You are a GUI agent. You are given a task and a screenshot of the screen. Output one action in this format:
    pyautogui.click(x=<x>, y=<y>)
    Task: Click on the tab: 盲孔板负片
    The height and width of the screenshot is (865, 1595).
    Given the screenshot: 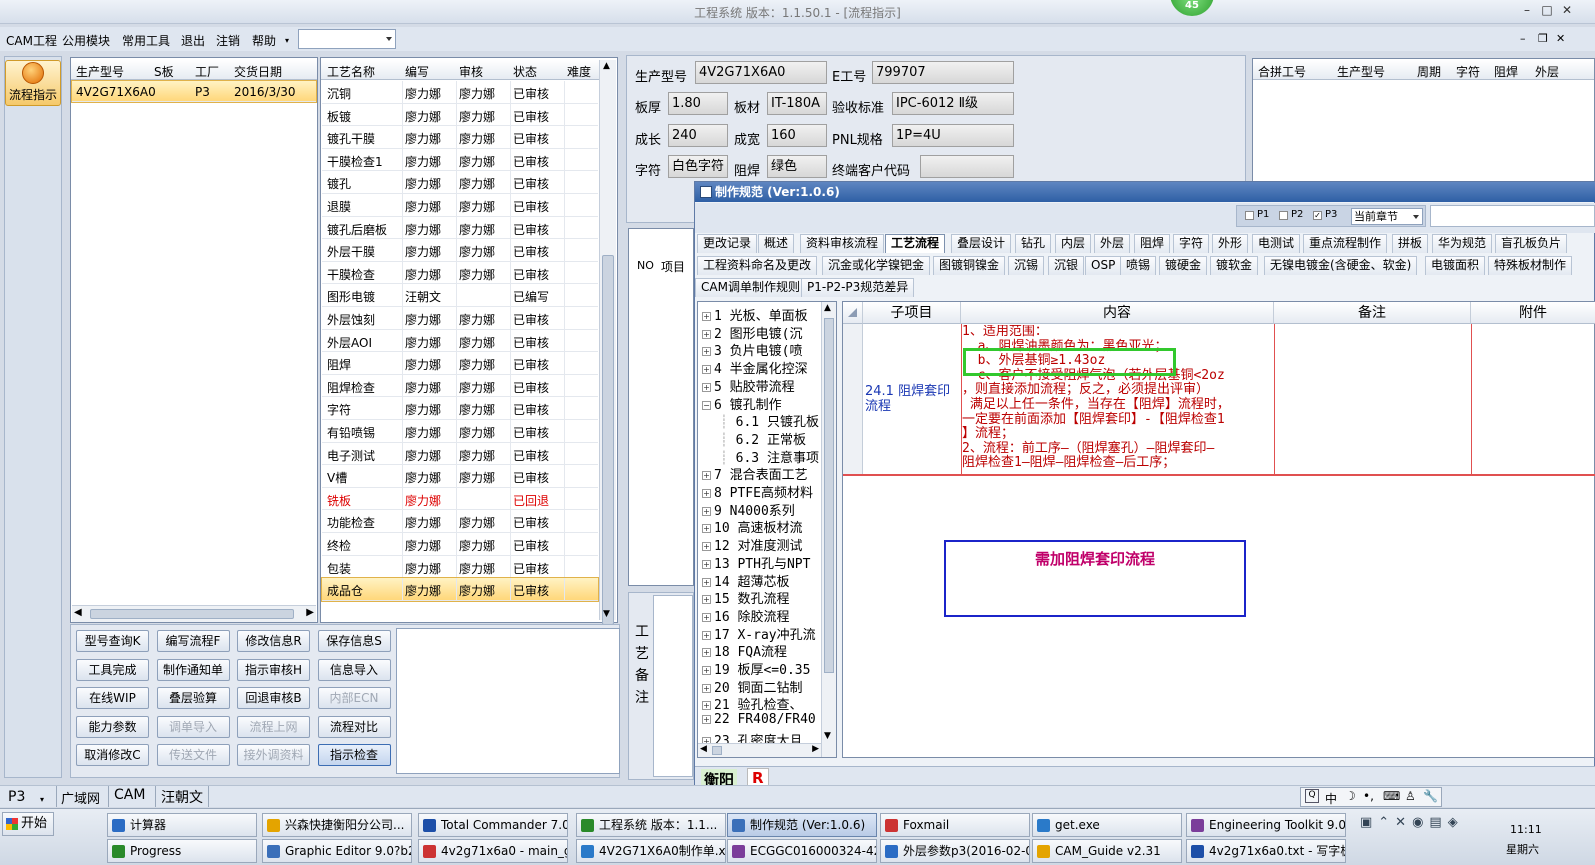 What is the action you would take?
    pyautogui.click(x=1531, y=243)
    